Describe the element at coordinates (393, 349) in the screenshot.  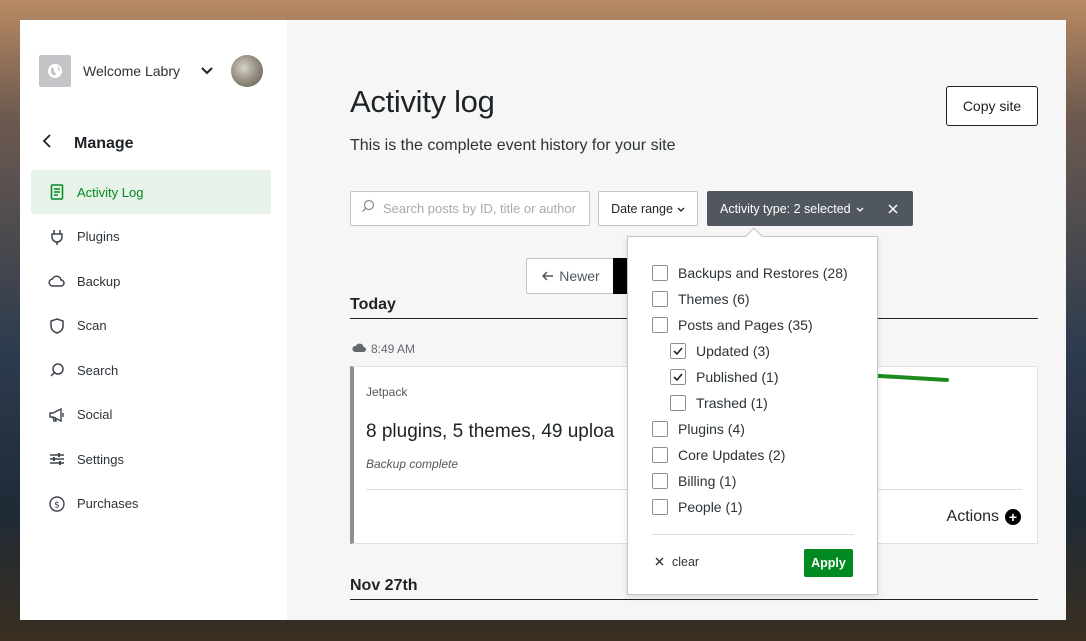
I see `event-time-label: 8:49 AM` at that location.